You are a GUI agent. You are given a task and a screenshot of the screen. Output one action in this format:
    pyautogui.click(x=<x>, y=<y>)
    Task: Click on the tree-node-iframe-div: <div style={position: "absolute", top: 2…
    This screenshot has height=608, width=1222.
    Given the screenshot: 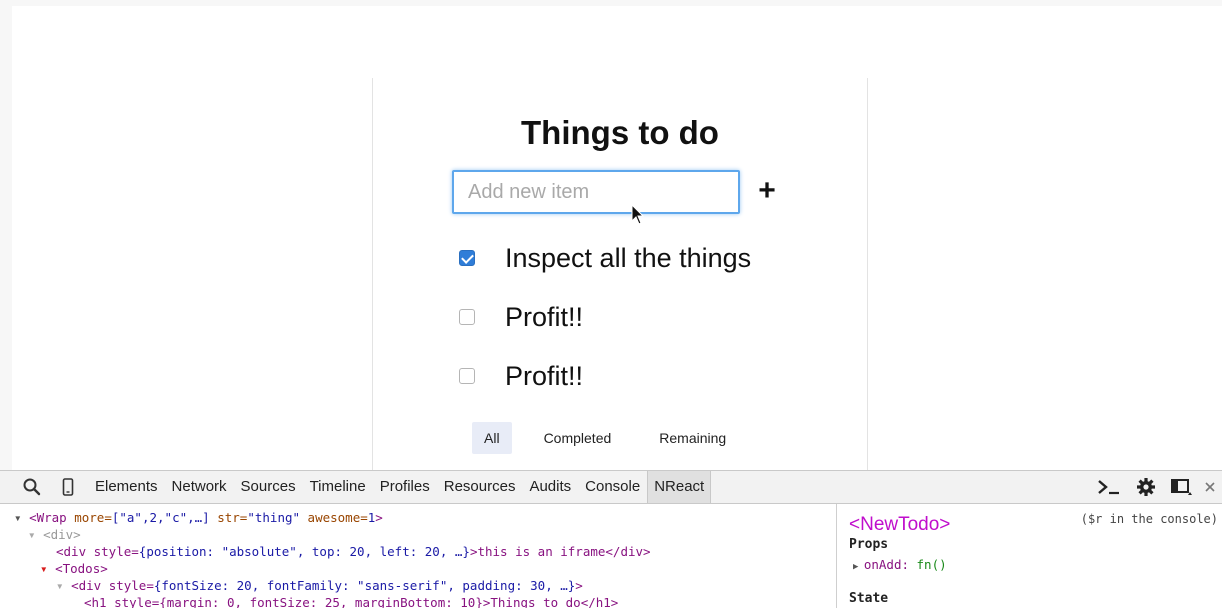 What is the action you would take?
    pyautogui.click(x=353, y=552)
    